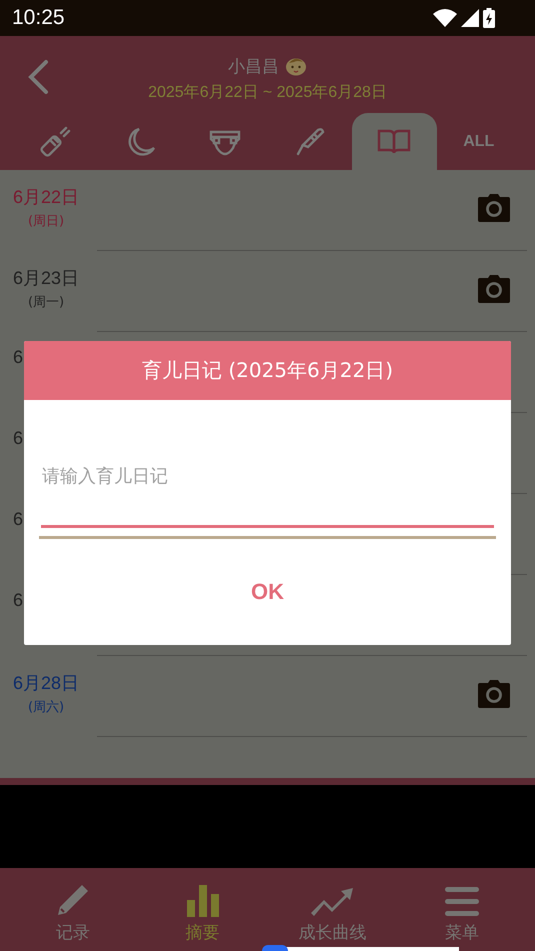 The height and width of the screenshot is (951, 535). What do you see at coordinates (203, 900) in the screenshot?
I see `bar-chart-icon` at bounding box center [203, 900].